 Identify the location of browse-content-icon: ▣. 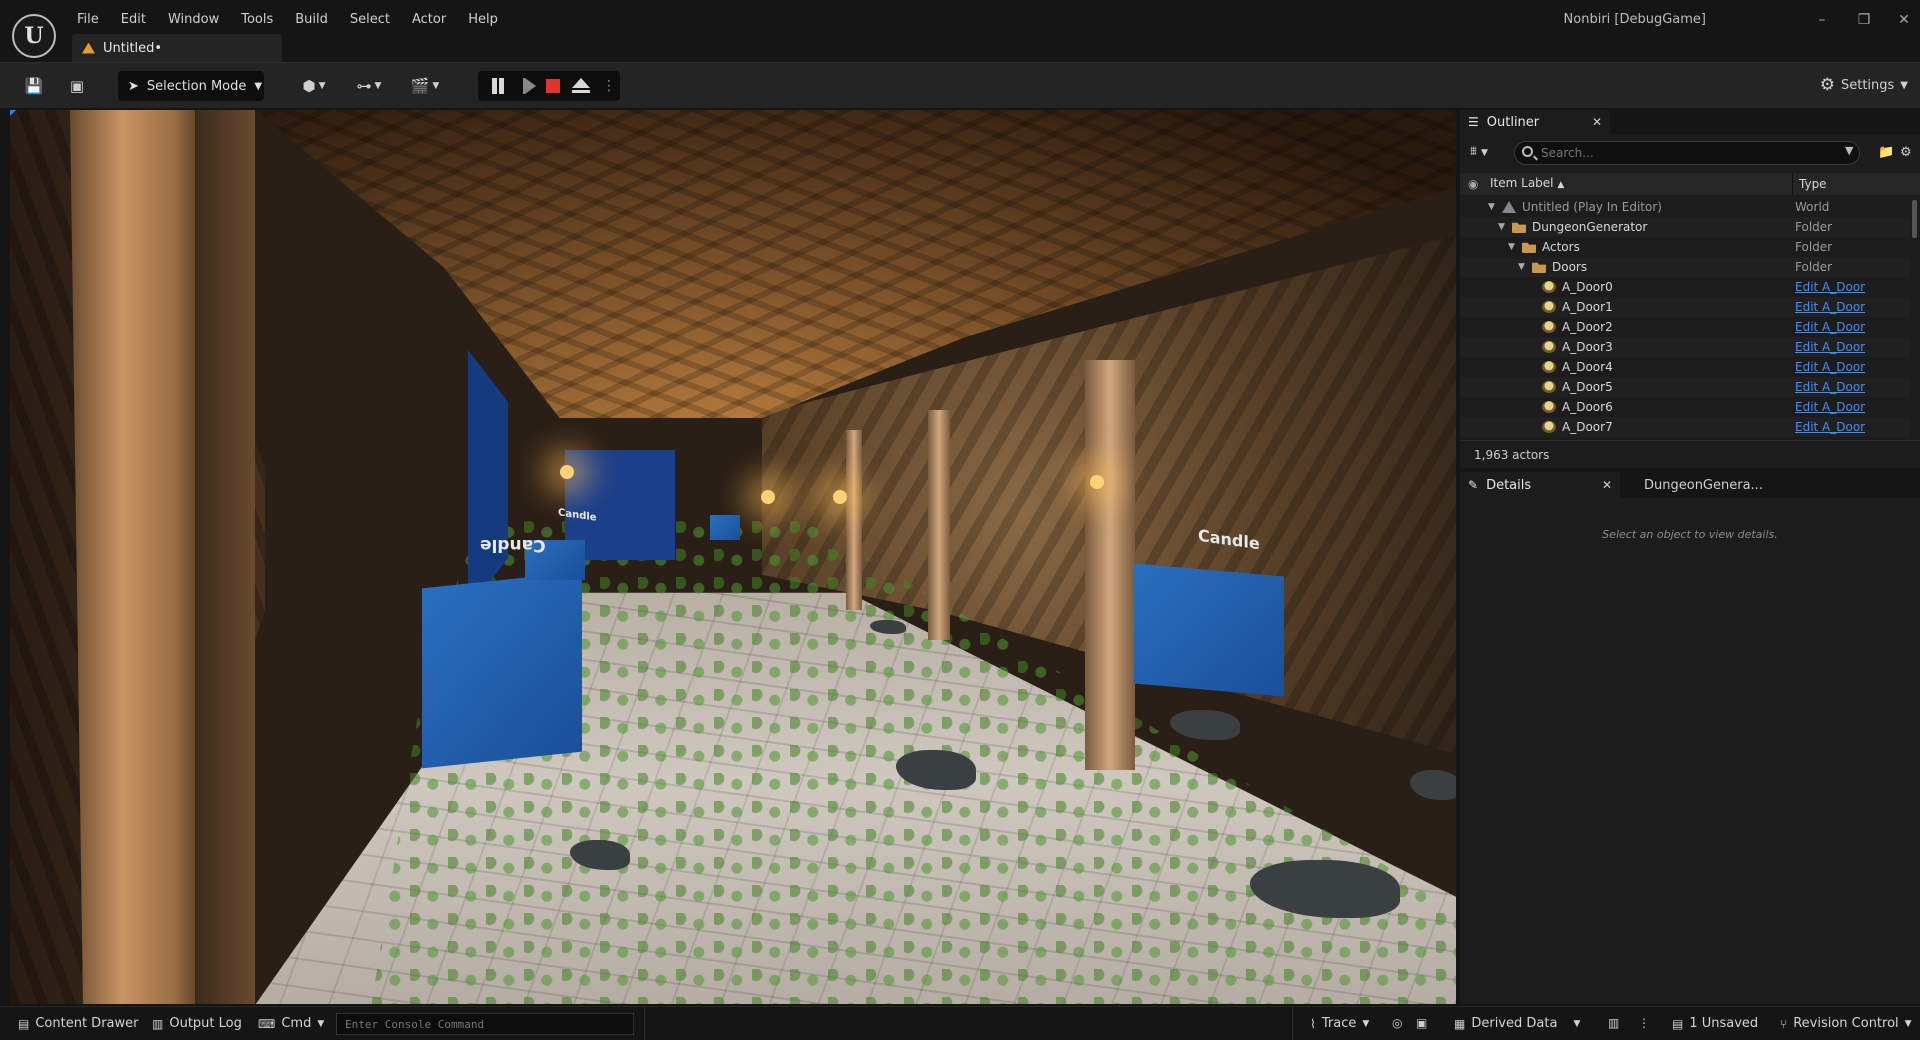
(77, 86).